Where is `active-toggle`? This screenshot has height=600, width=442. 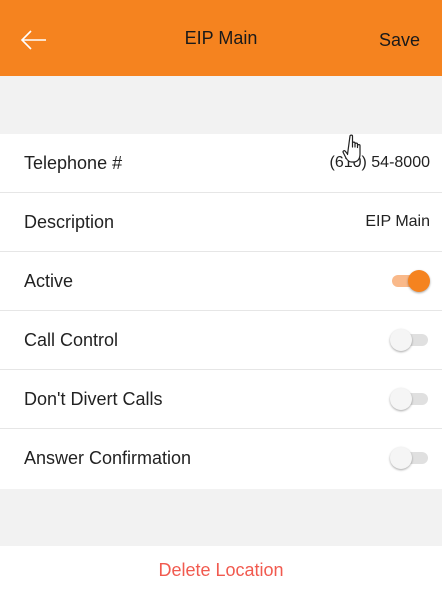 active-toggle is located at coordinates (410, 281).